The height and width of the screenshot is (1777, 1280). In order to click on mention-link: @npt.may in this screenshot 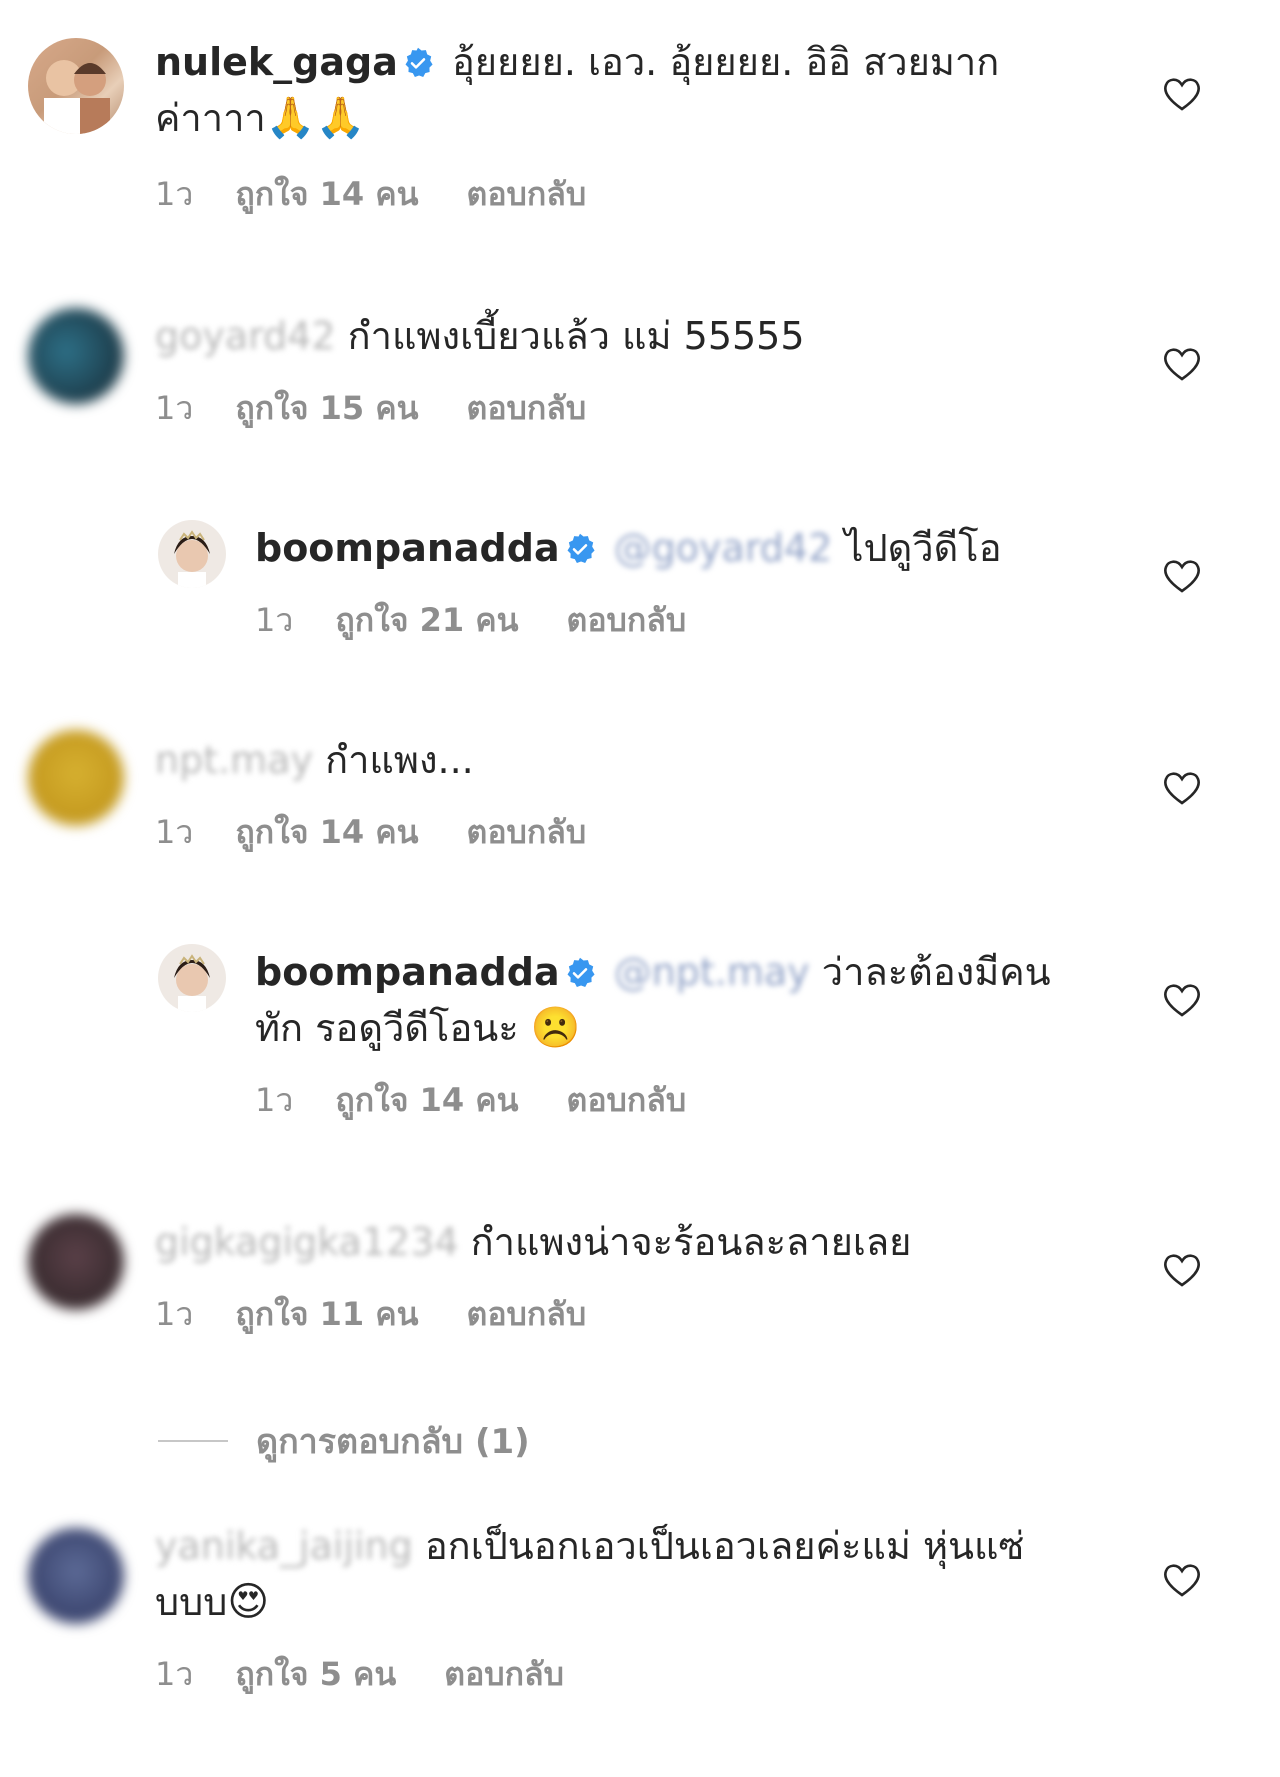, I will do `click(712, 972)`.